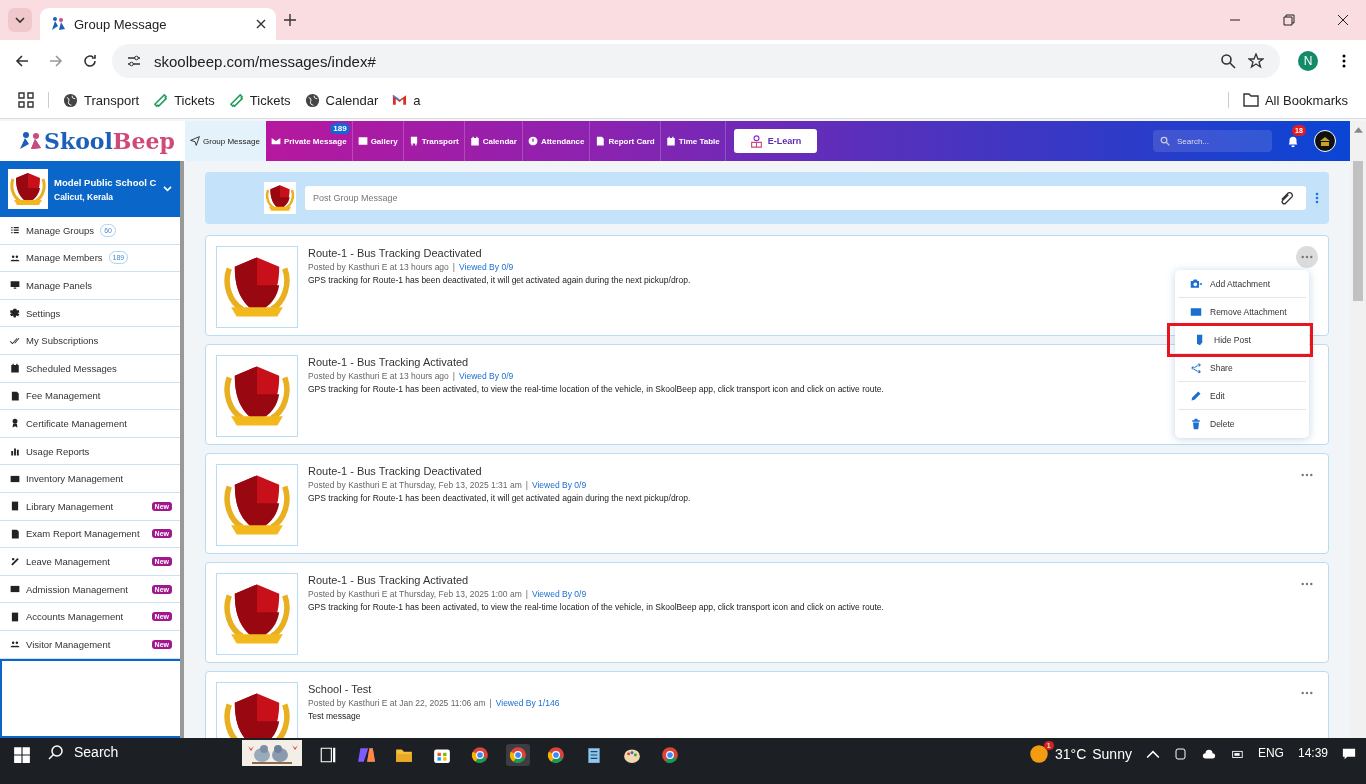  I want to click on reload-icon, so click(90, 61).